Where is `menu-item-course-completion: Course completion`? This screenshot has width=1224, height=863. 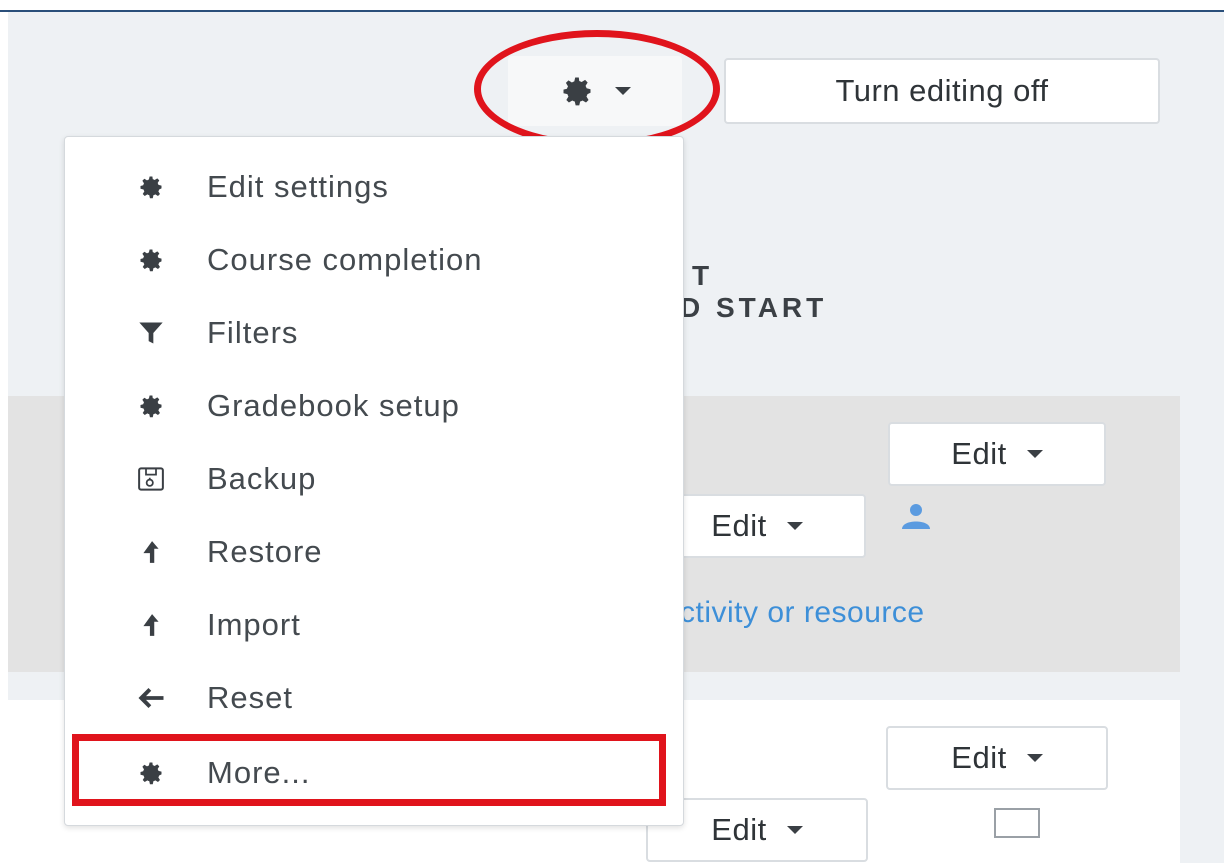
menu-item-course-completion: Course completion is located at coordinates (374, 260).